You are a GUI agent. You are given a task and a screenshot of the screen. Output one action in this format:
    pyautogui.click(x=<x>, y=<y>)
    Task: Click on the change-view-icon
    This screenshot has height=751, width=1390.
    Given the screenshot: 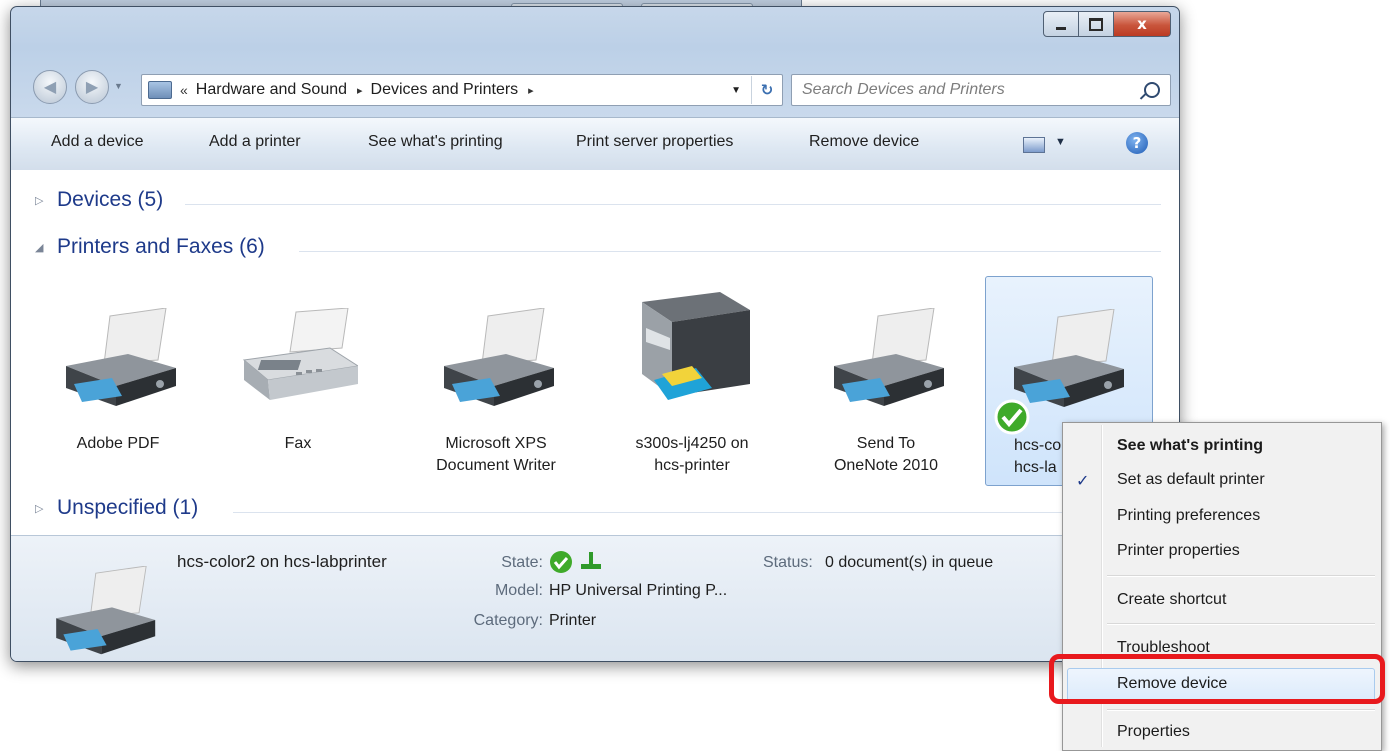 What is the action you would take?
    pyautogui.click(x=1034, y=145)
    